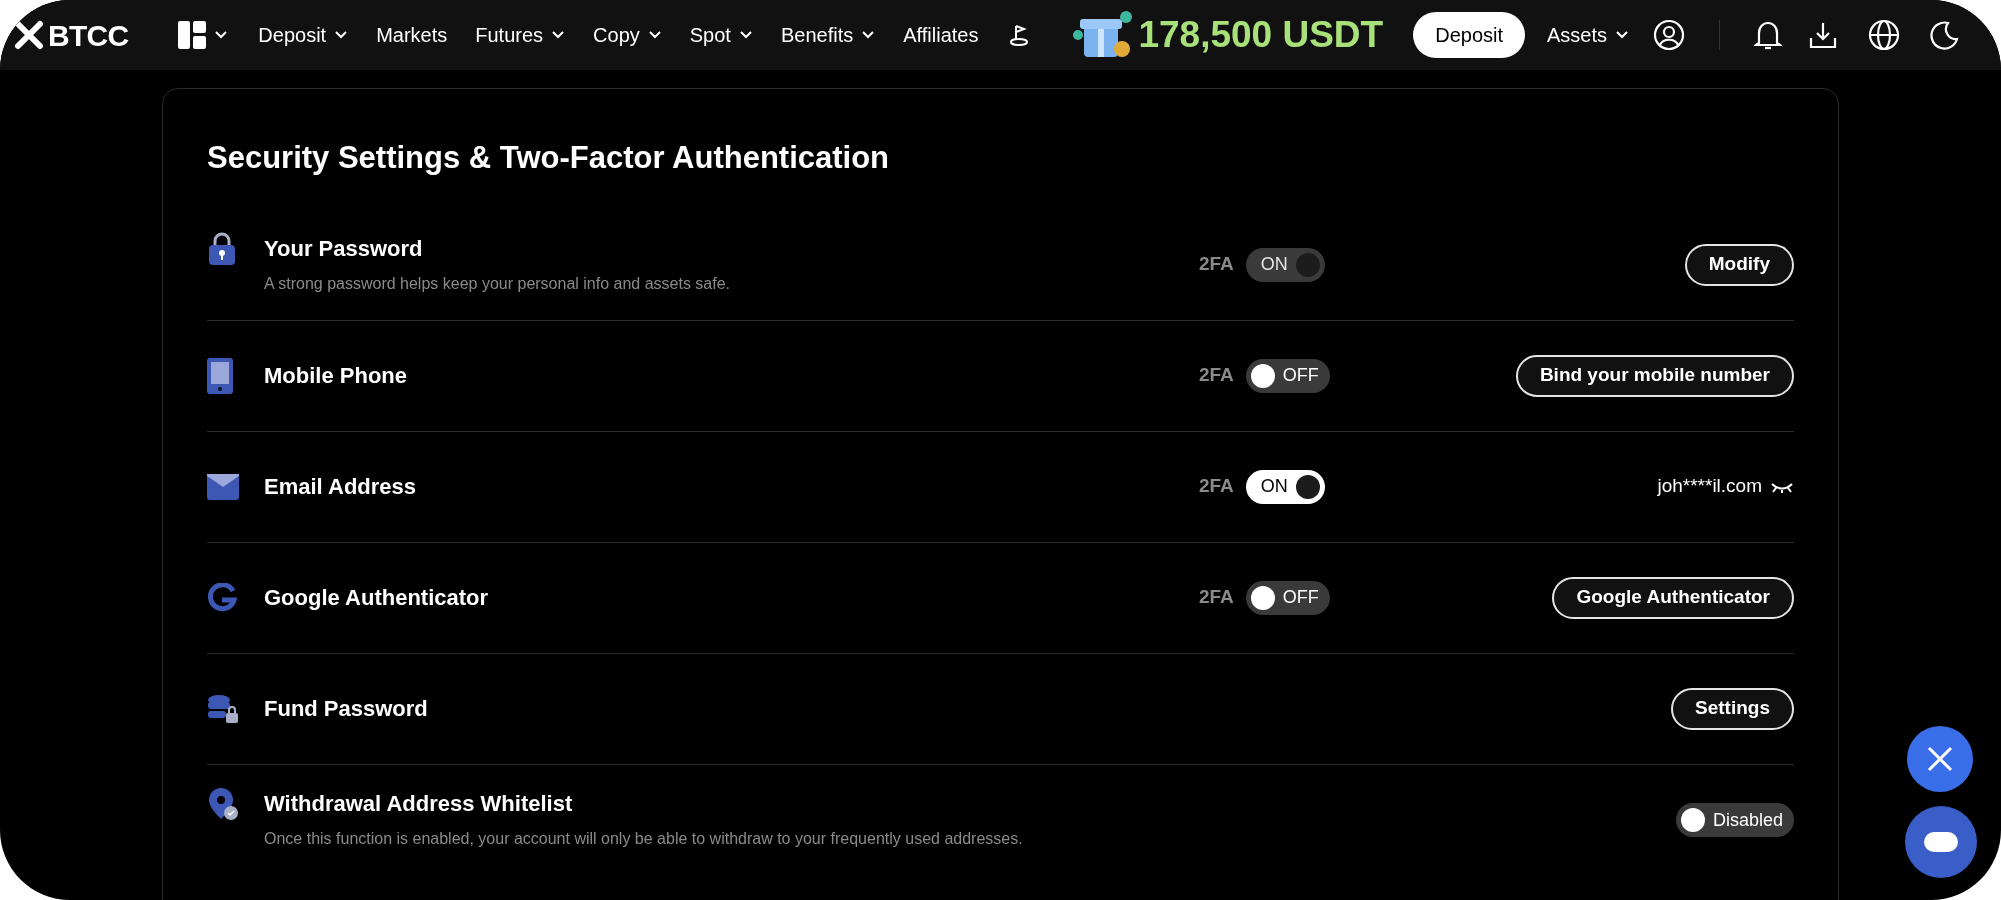 The height and width of the screenshot is (900, 2001). I want to click on location-pin-icon, so click(223, 804).